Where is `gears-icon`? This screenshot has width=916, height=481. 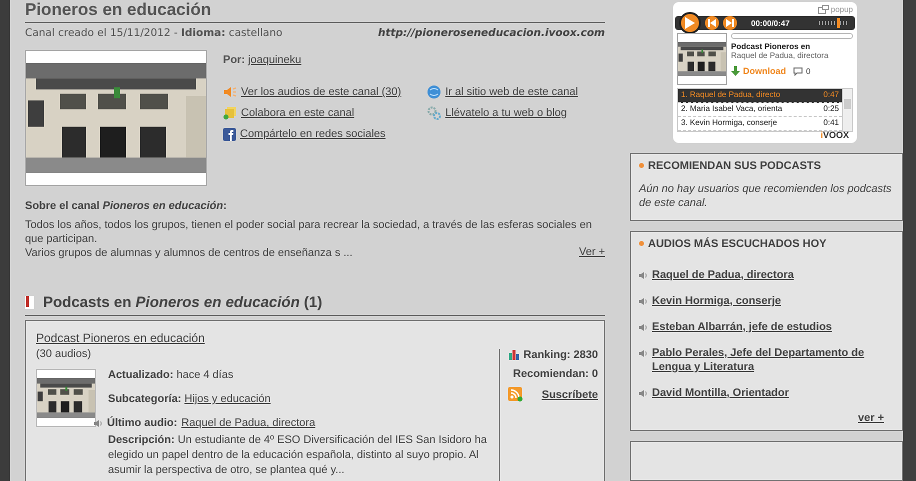 gears-icon is located at coordinates (434, 113).